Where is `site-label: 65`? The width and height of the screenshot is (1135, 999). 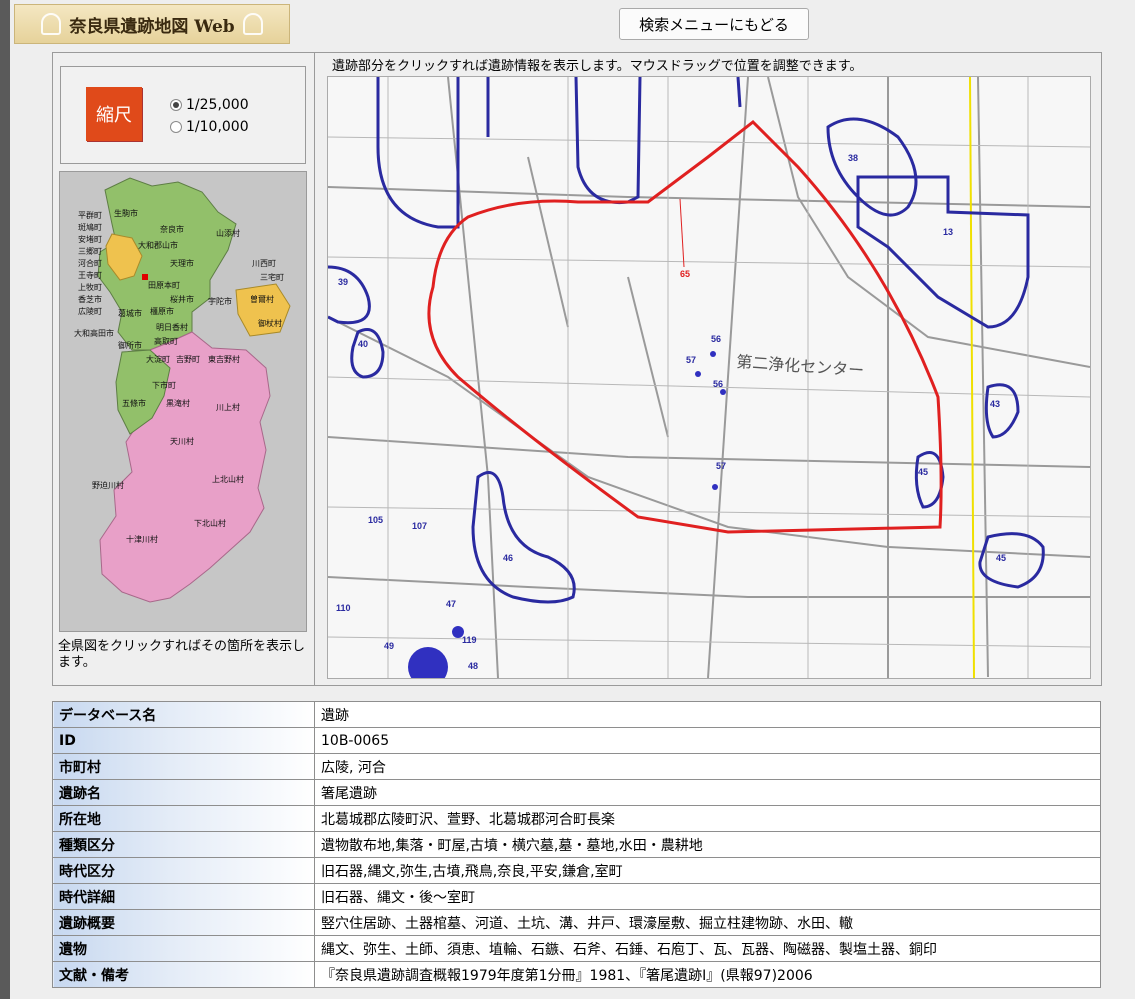 site-label: 65 is located at coordinates (685, 274).